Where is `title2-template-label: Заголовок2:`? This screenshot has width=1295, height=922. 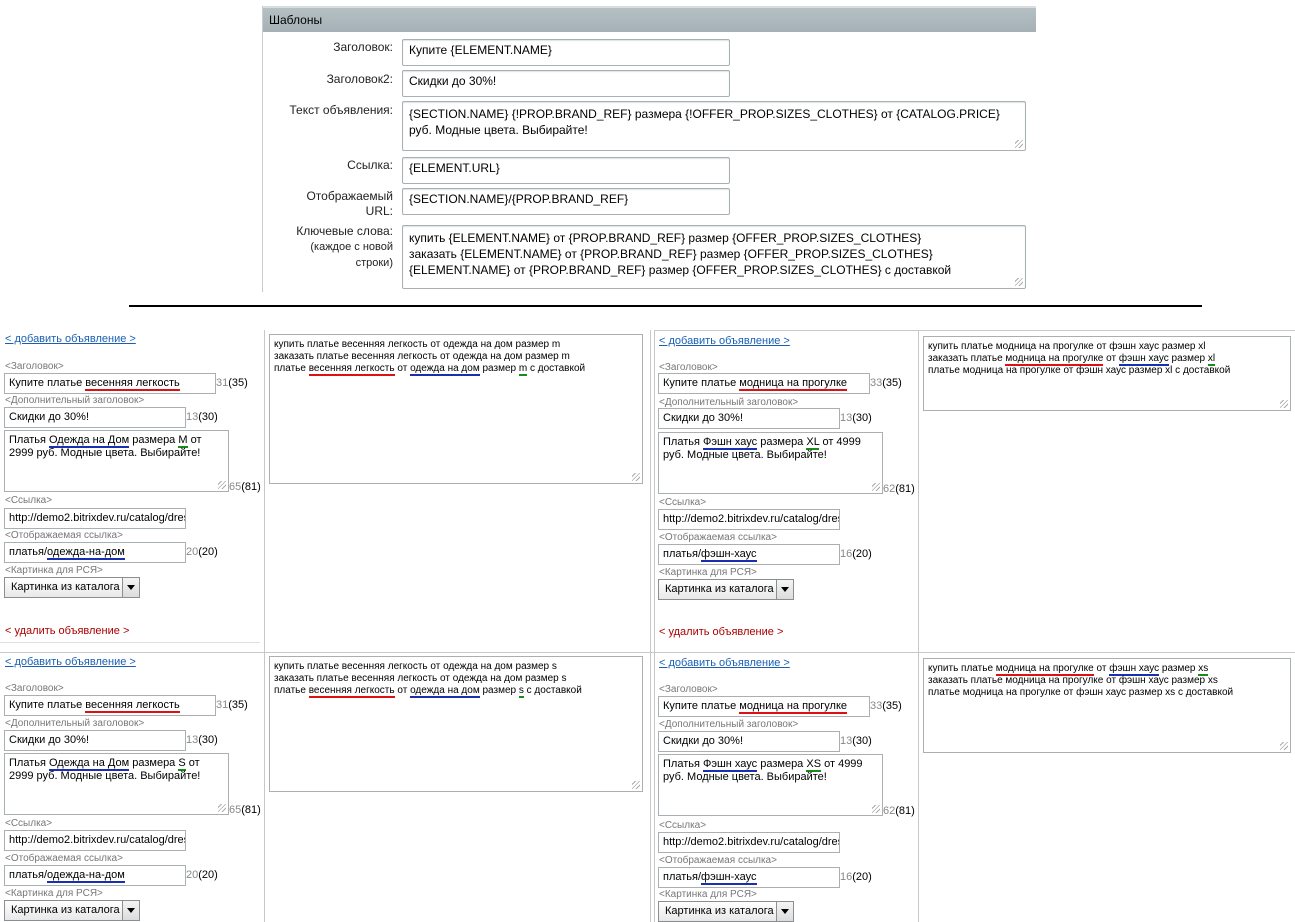
title2-template-label: Заголовок2: is located at coordinates (359, 79).